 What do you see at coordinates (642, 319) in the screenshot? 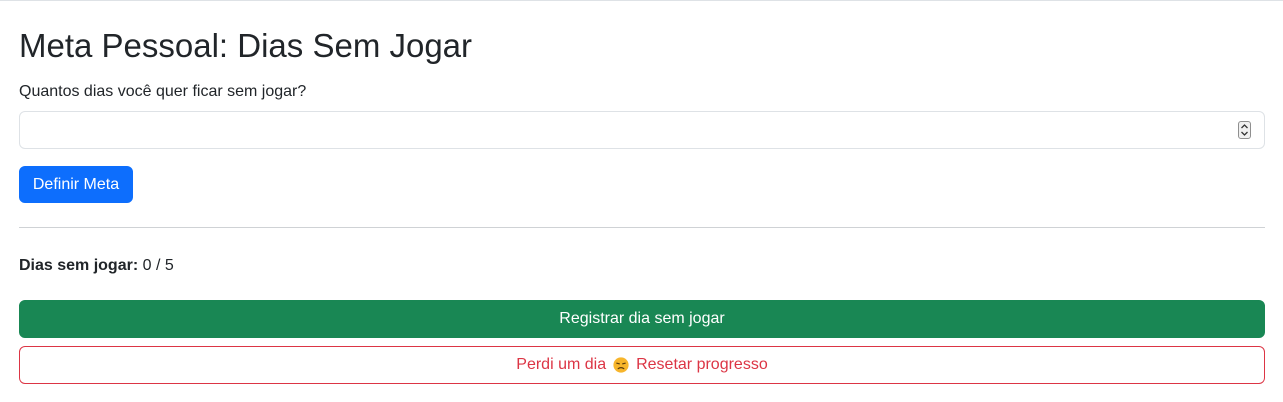
I see `register-day-button: Registrar dia sem jogar` at bounding box center [642, 319].